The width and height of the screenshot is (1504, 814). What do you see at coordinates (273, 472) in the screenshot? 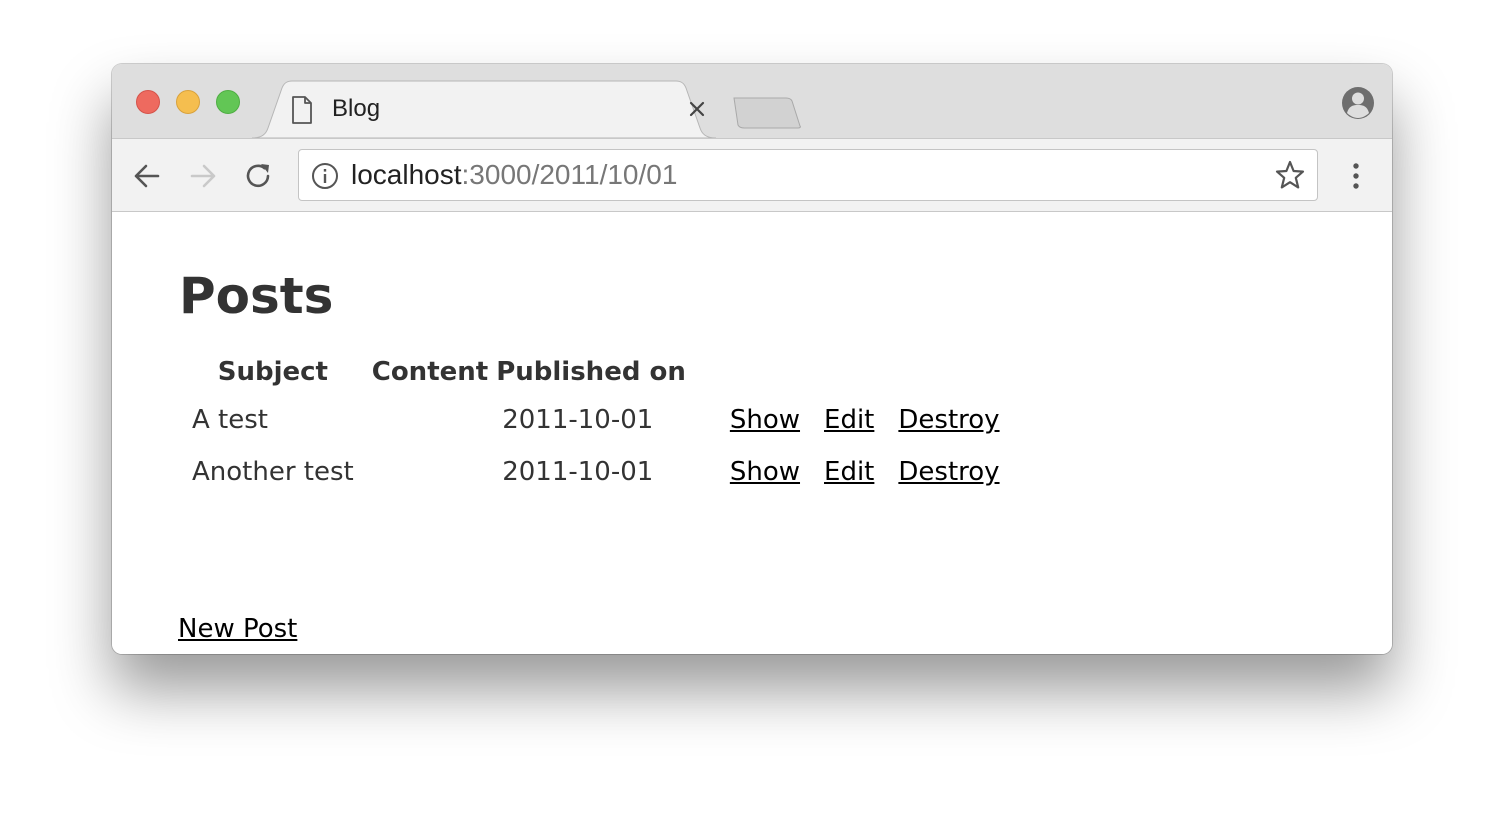
I see `cell-subject: Another test` at bounding box center [273, 472].